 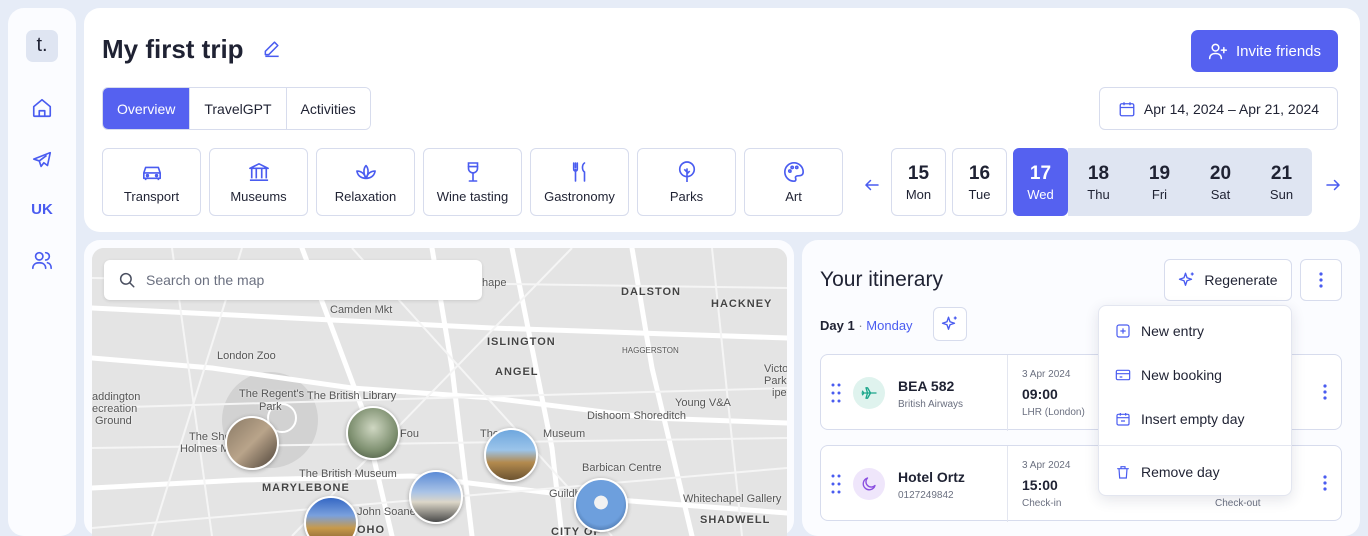 I want to click on map-label: OHO, so click(x=371, y=530).